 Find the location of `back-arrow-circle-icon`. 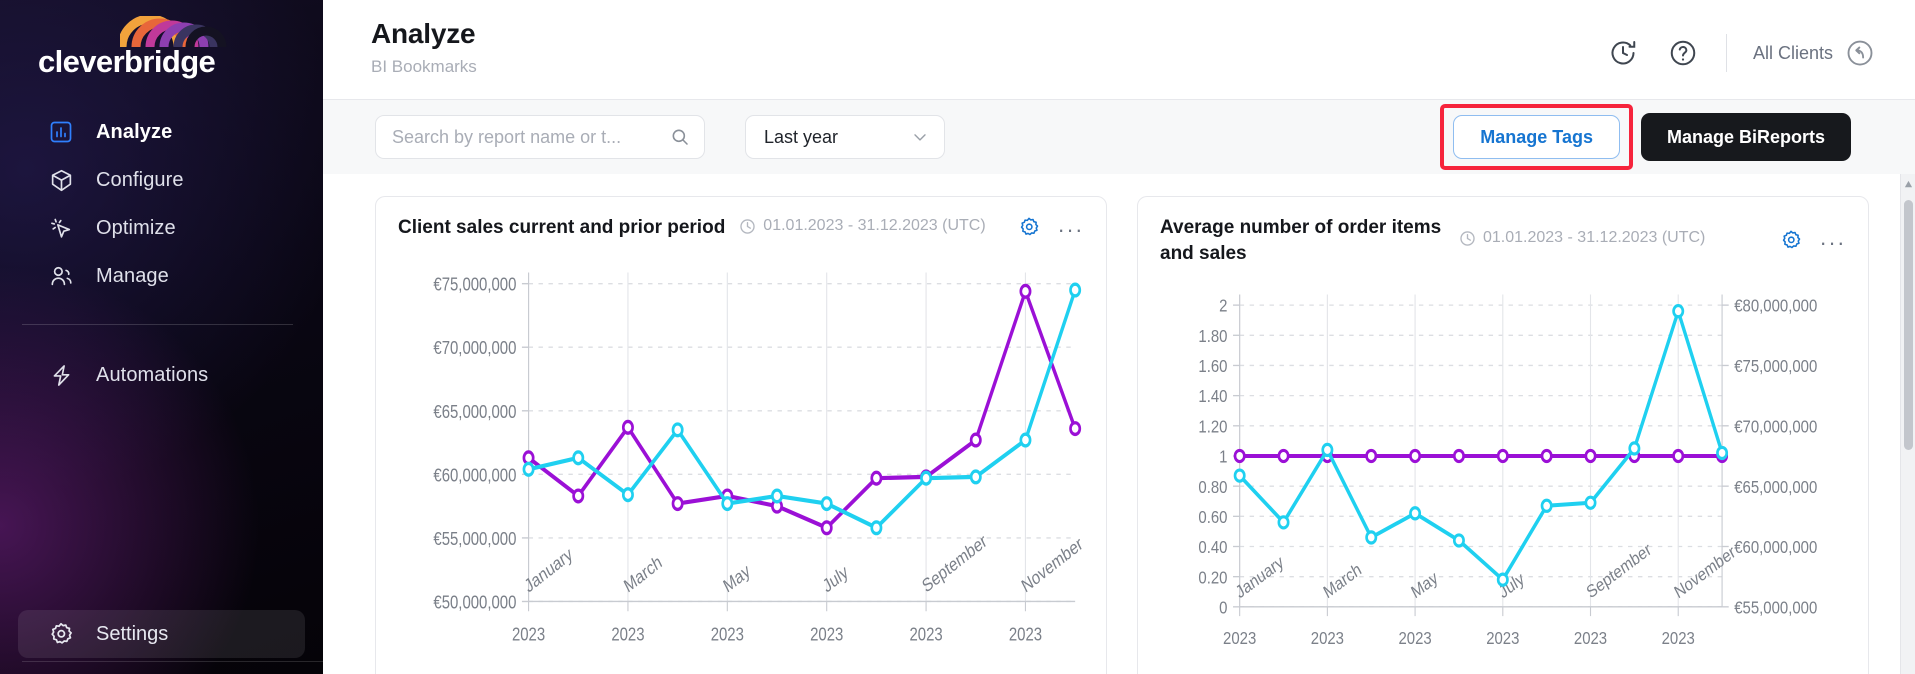

back-arrow-circle-icon is located at coordinates (1860, 53).